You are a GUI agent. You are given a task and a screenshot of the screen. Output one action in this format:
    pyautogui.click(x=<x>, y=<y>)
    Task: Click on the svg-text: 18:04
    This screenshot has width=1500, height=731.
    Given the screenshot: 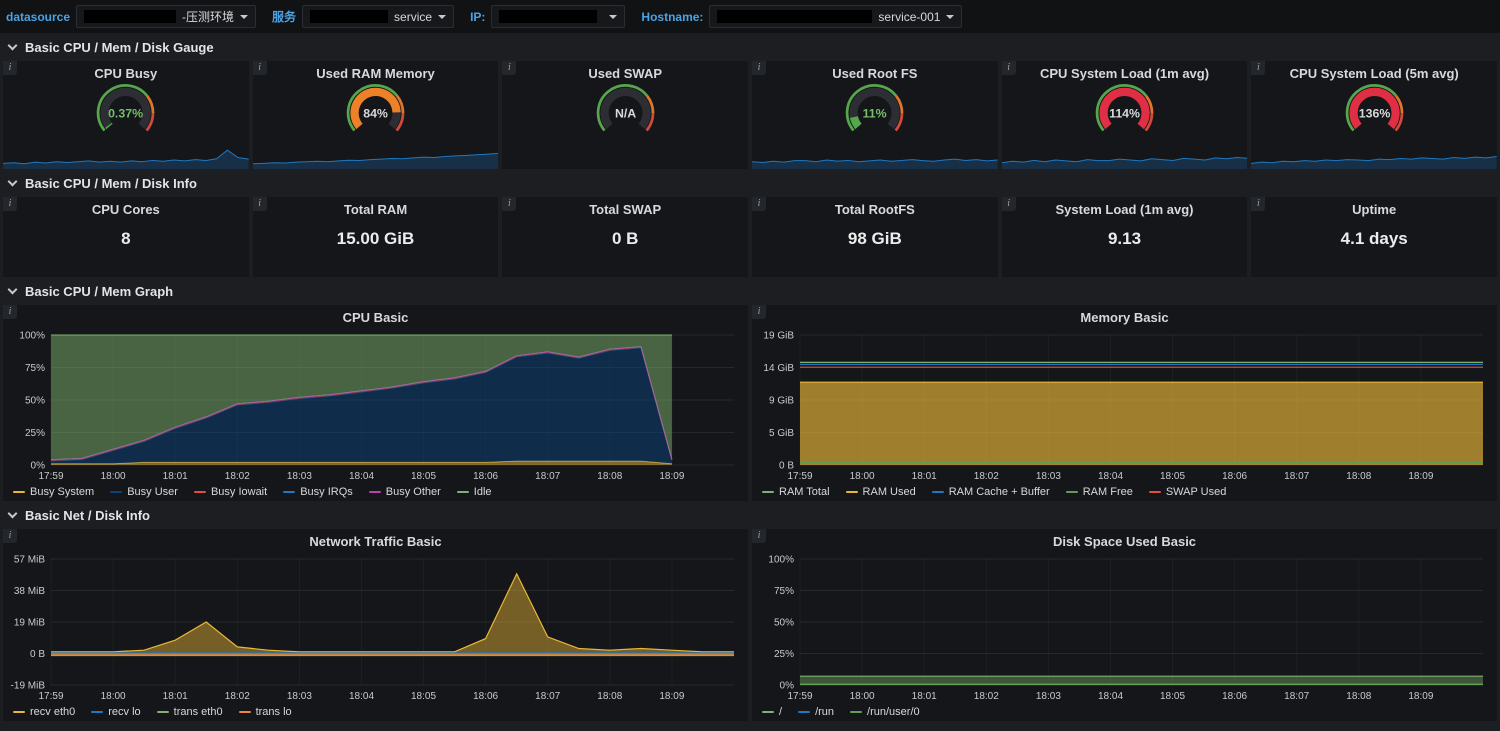 What is the action you would take?
    pyautogui.click(x=1110, y=696)
    